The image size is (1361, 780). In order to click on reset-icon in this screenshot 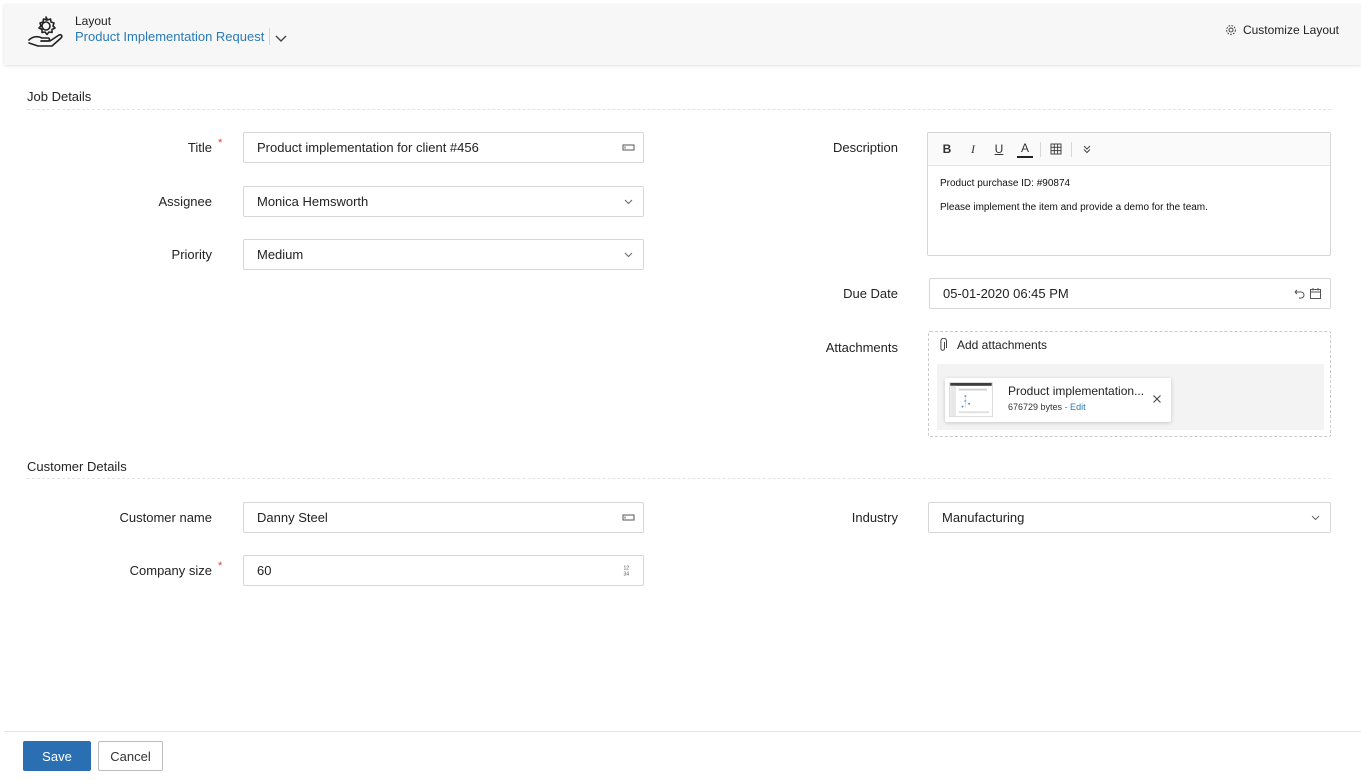, I will do `click(1298, 293)`.